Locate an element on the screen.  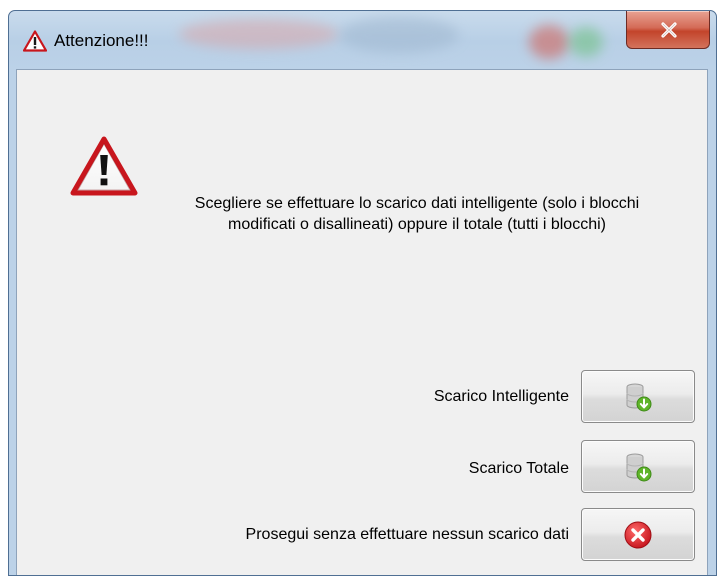
prosegui-senza-scarico-button is located at coordinates (638, 534).